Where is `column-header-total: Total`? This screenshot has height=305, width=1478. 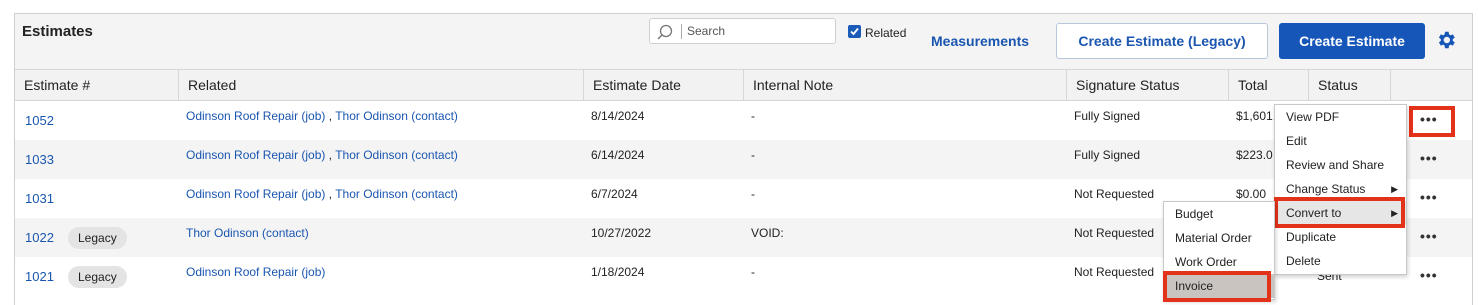 column-header-total: Total is located at coordinates (1268, 85).